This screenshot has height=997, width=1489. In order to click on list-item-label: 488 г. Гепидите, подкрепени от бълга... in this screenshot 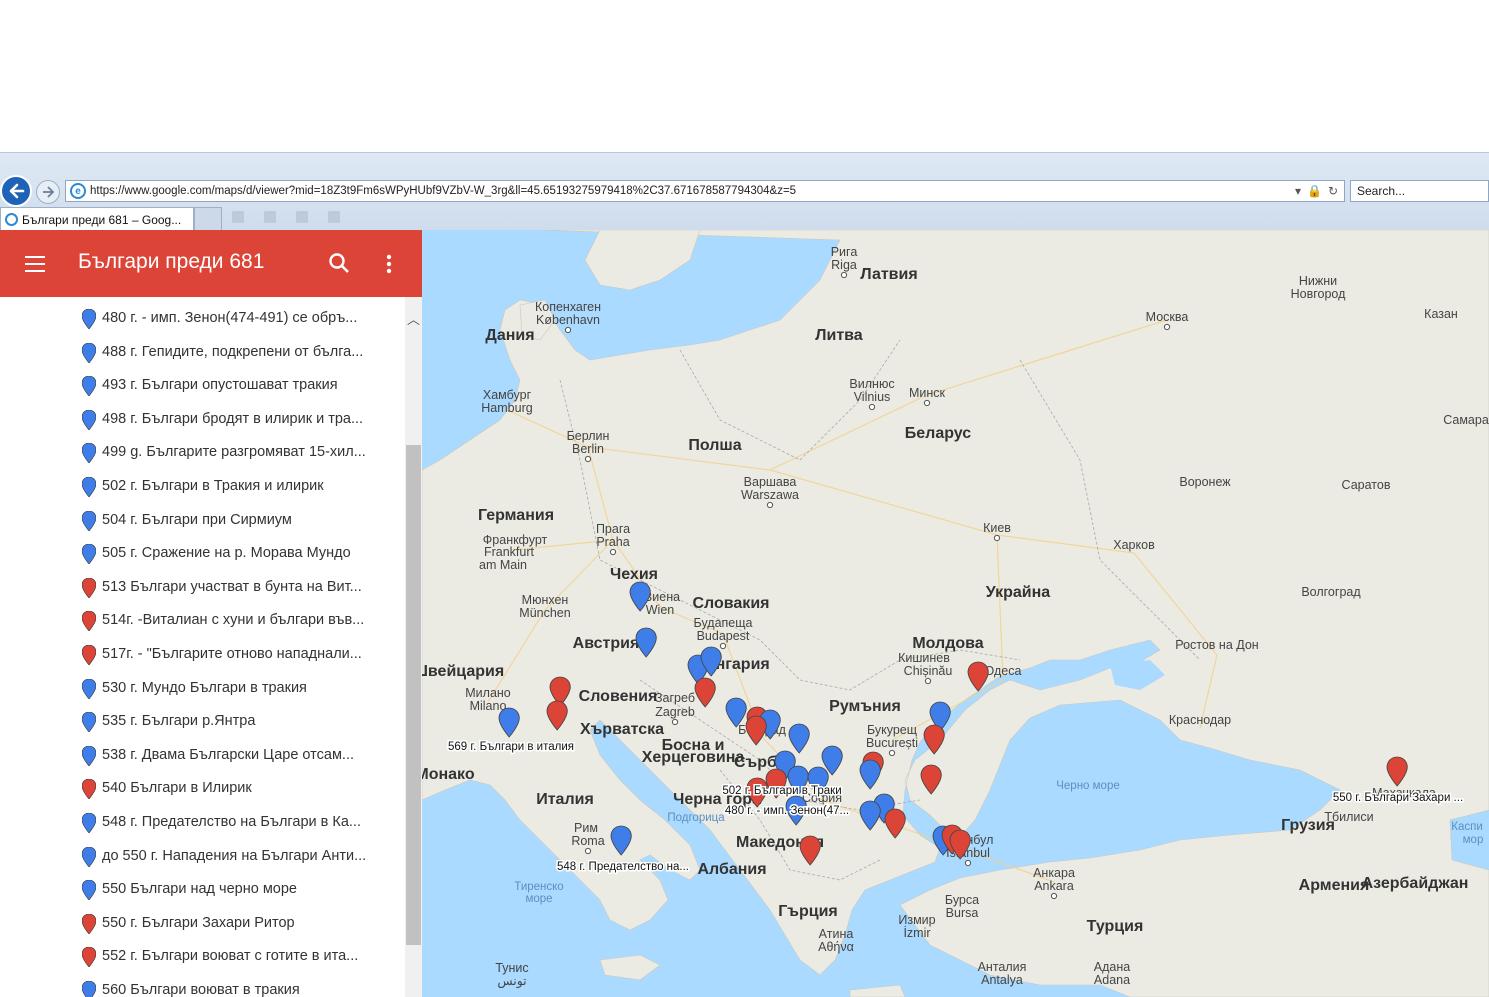, I will do `click(233, 351)`.